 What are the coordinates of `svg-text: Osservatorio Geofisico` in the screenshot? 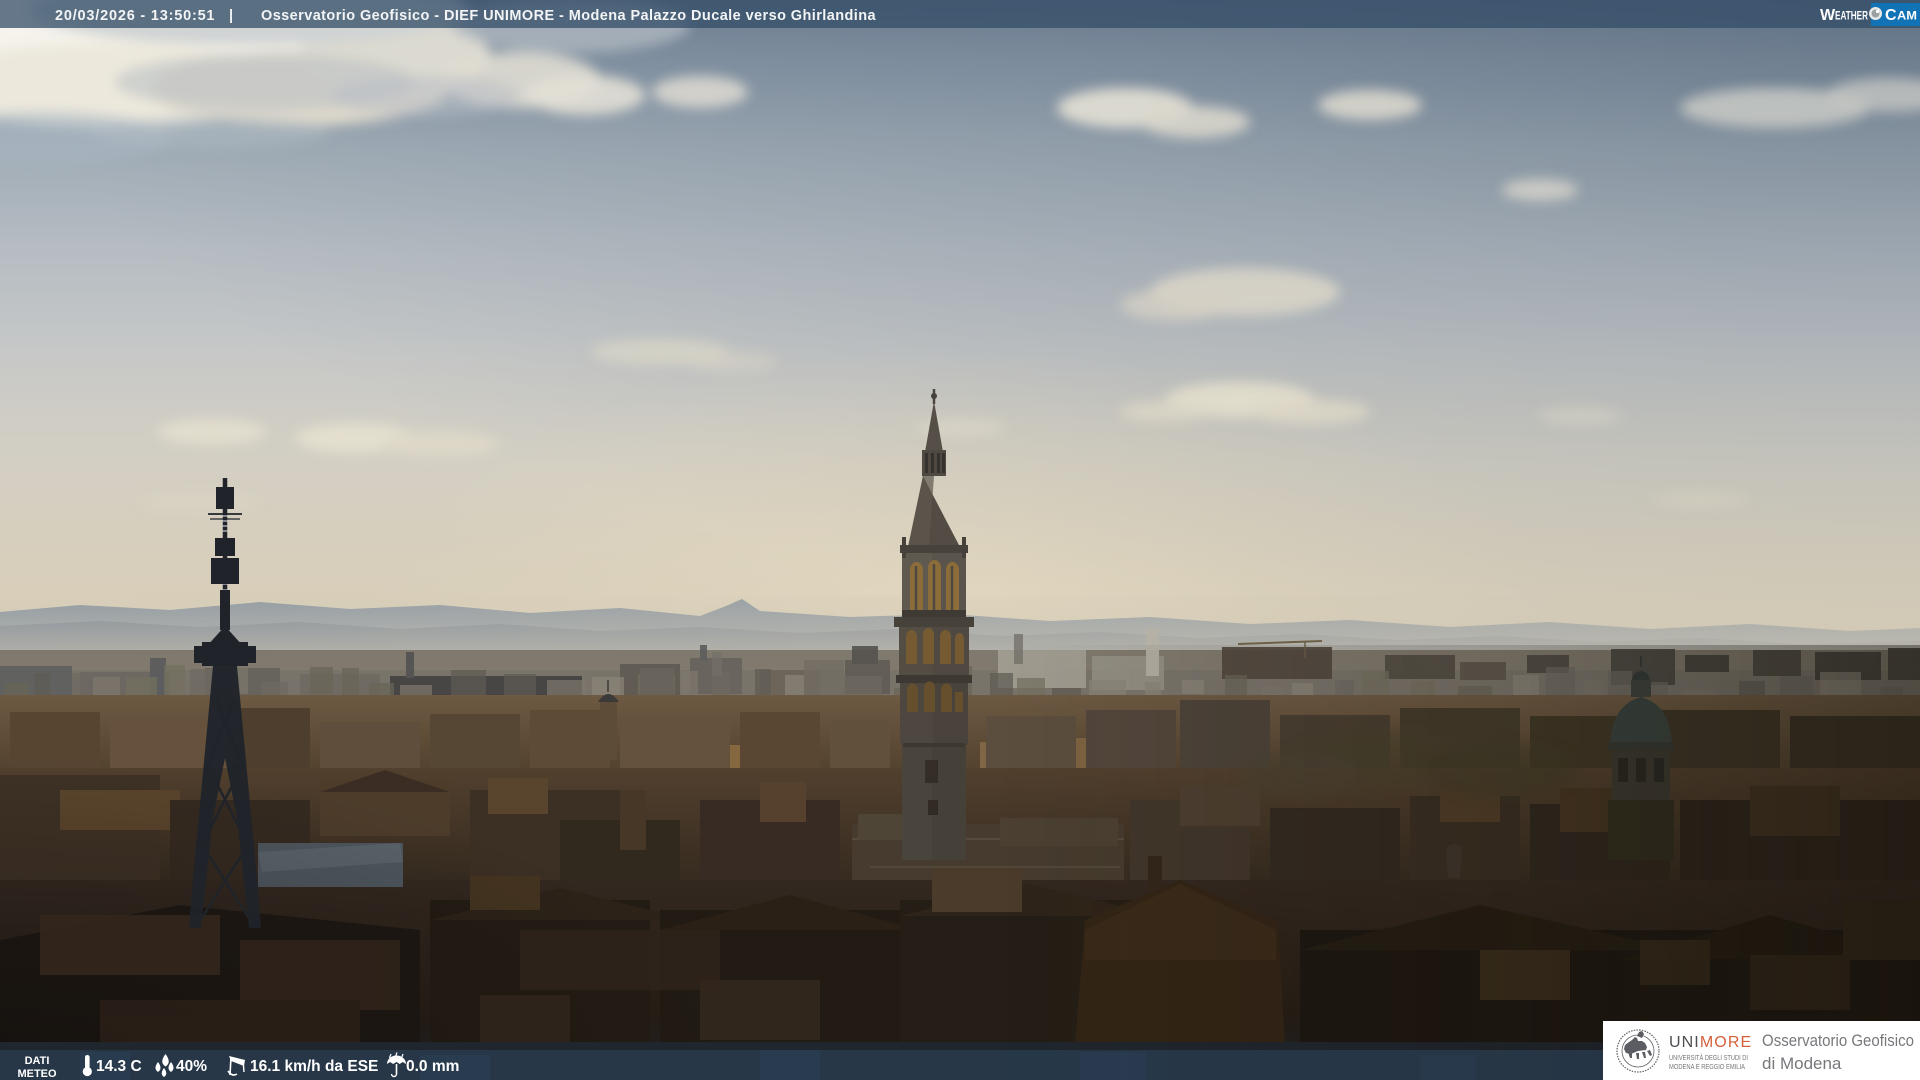 It's located at (1838, 1040).